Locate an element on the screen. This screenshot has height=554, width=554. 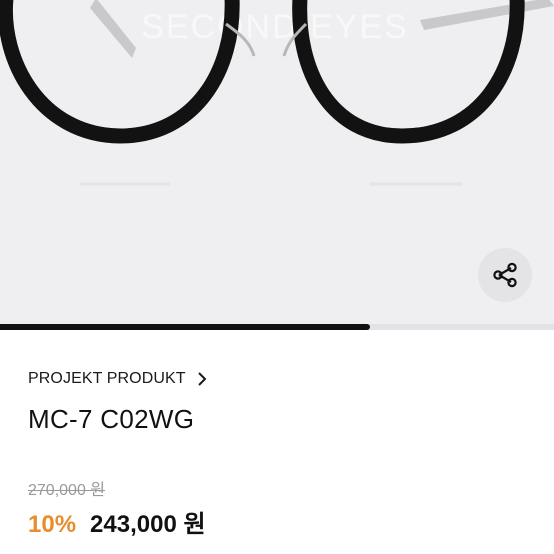
price-row: 10% 243,000 원 is located at coordinates (117, 521).